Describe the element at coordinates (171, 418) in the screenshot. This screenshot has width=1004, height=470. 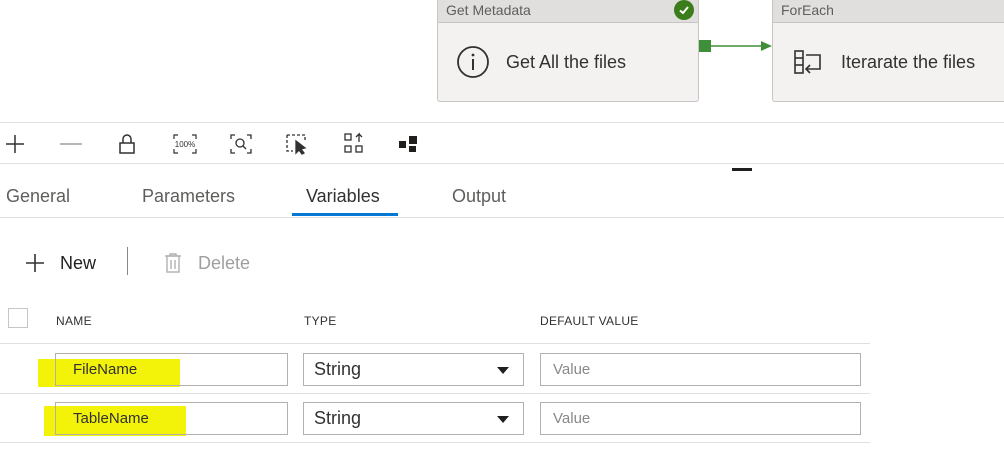
I see `variable-name-input: TableName` at that location.